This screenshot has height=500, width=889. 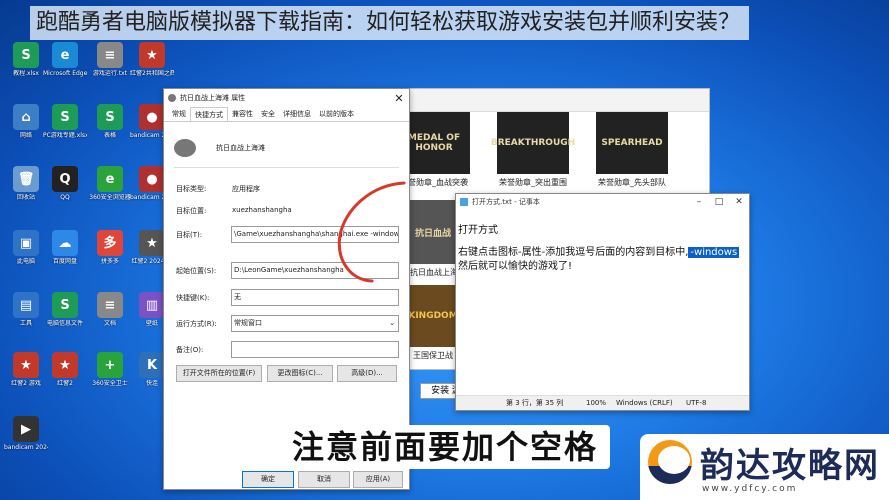 I want to click on selected-text: -windows, so click(x=714, y=252).